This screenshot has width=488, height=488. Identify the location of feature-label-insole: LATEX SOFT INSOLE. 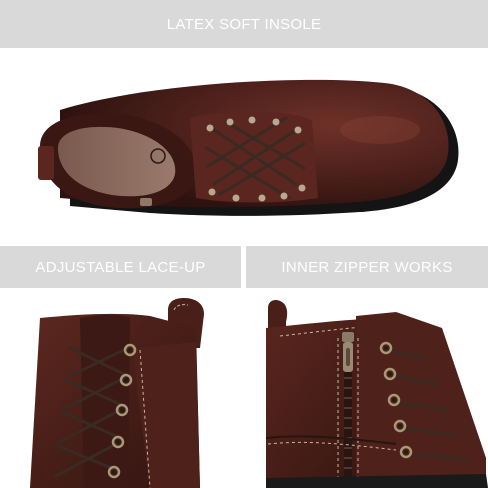
(244, 24).